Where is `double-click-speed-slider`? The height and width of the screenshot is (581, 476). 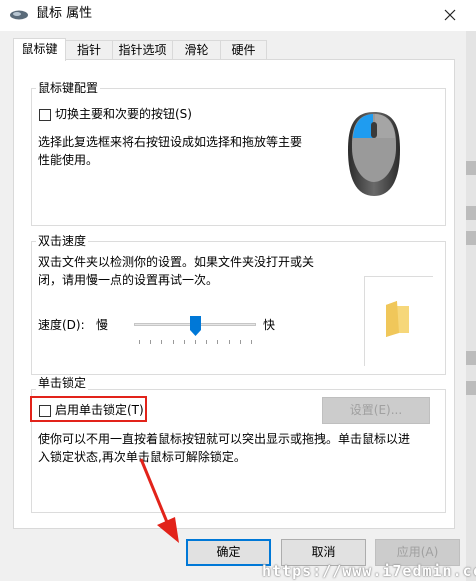
double-click-speed-slider is located at coordinates (195, 331).